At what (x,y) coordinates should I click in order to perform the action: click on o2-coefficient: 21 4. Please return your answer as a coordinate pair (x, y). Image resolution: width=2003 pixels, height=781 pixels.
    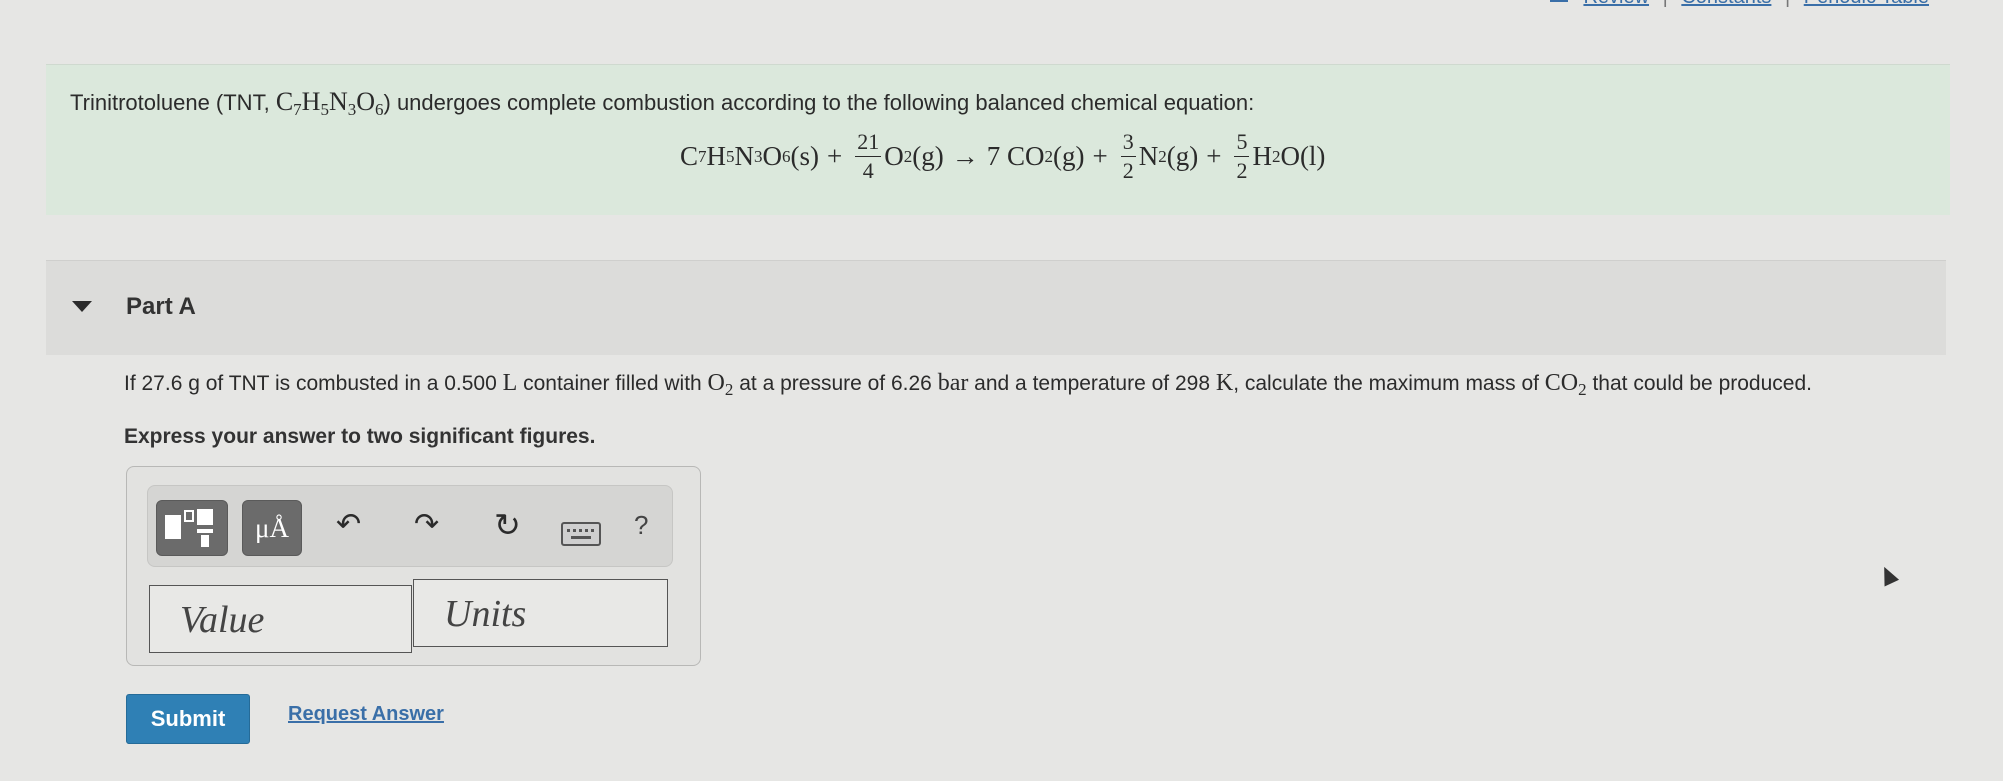
    Looking at the image, I should click on (868, 156).